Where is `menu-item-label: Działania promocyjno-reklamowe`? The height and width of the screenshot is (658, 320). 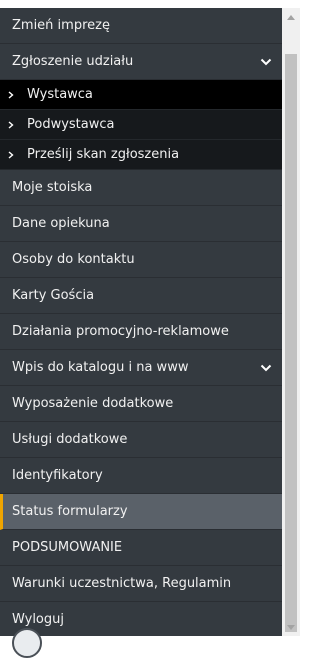 menu-item-label: Działania promocyjno-reklamowe is located at coordinates (120, 331).